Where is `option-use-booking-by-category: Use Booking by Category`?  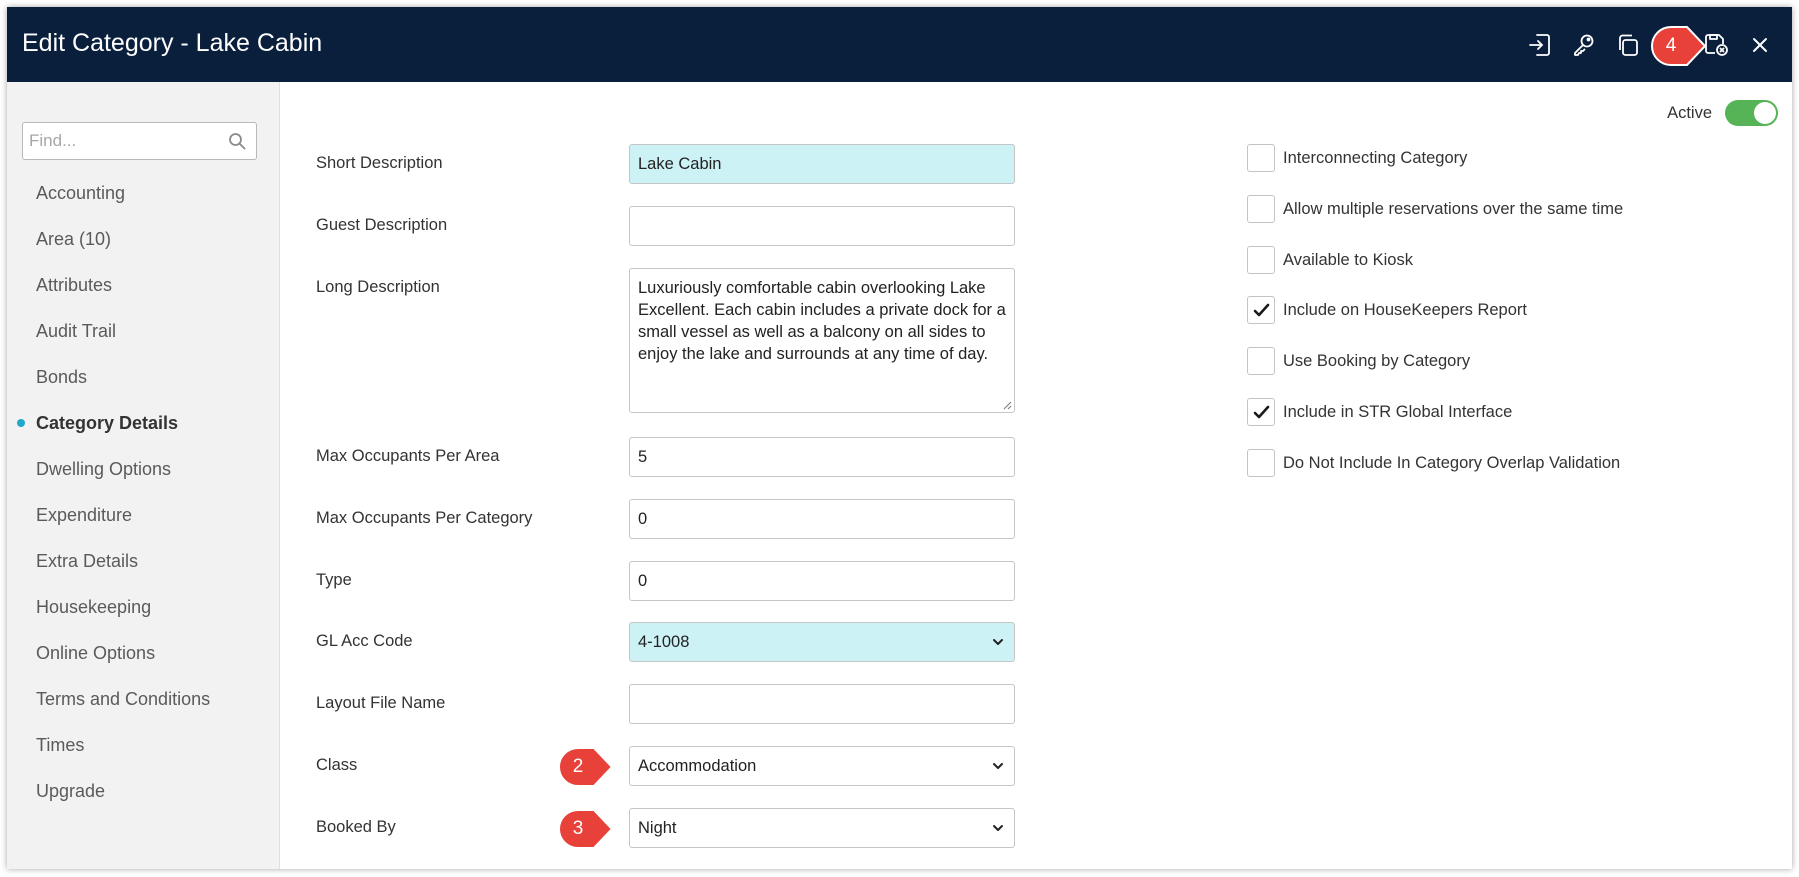
option-use-booking-by-category: Use Booking by Category is located at coordinates (1358, 361).